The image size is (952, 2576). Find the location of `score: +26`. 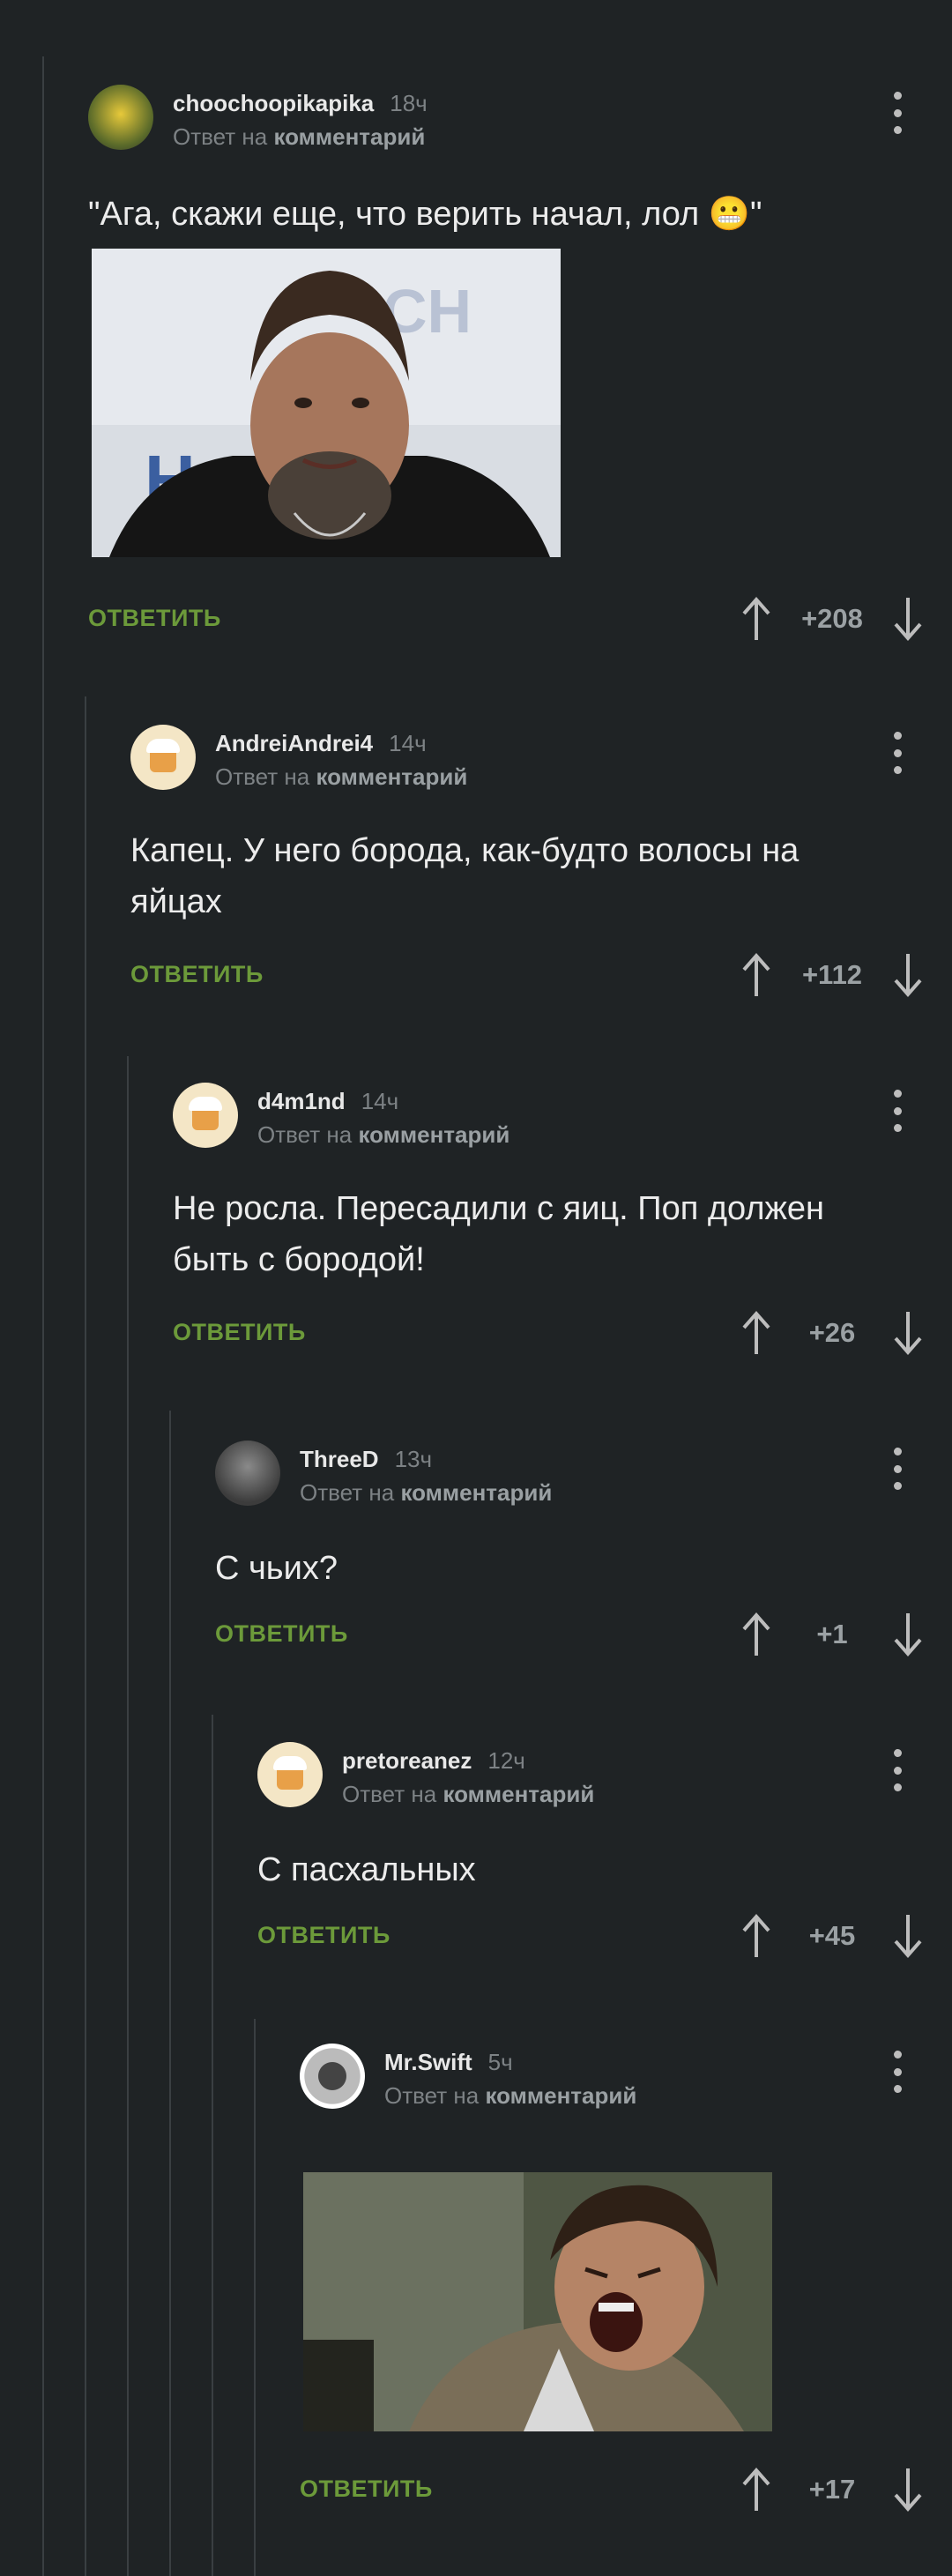

score: +26 is located at coordinates (832, 1333).